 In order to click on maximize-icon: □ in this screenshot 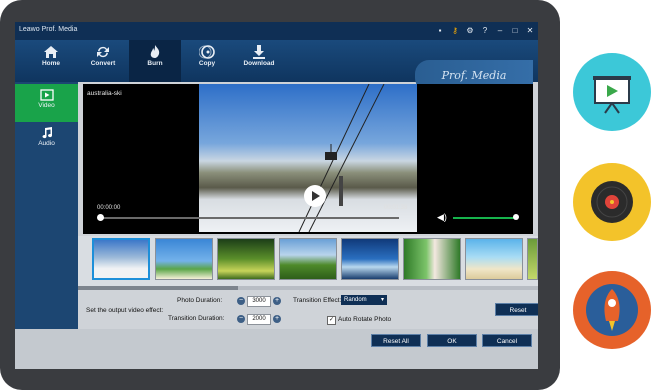, I will do `click(515, 30)`.